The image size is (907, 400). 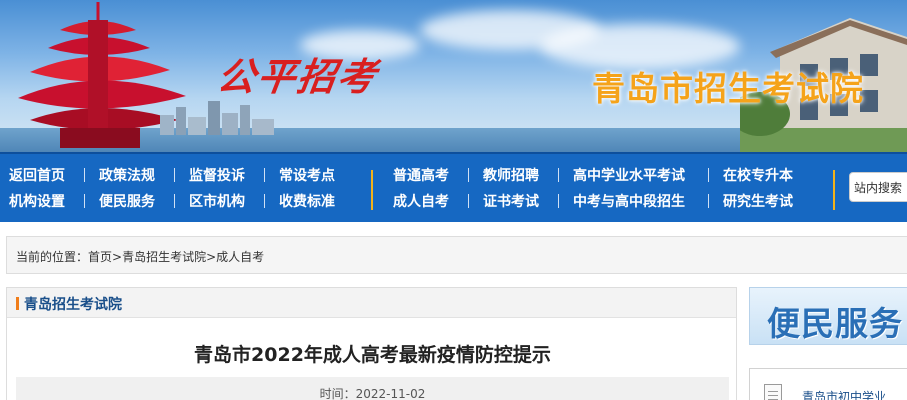 I want to click on panel-accent-bar, so click(x=17, y=303).